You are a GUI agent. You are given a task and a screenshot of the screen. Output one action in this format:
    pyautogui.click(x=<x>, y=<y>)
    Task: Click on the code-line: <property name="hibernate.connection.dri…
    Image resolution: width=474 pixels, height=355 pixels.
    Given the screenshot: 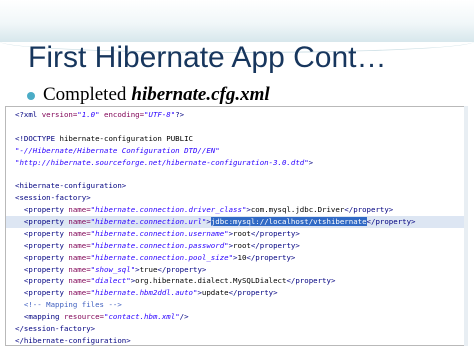 What is the action you would take?
    pyautogui.click(x=241, y=210)
    